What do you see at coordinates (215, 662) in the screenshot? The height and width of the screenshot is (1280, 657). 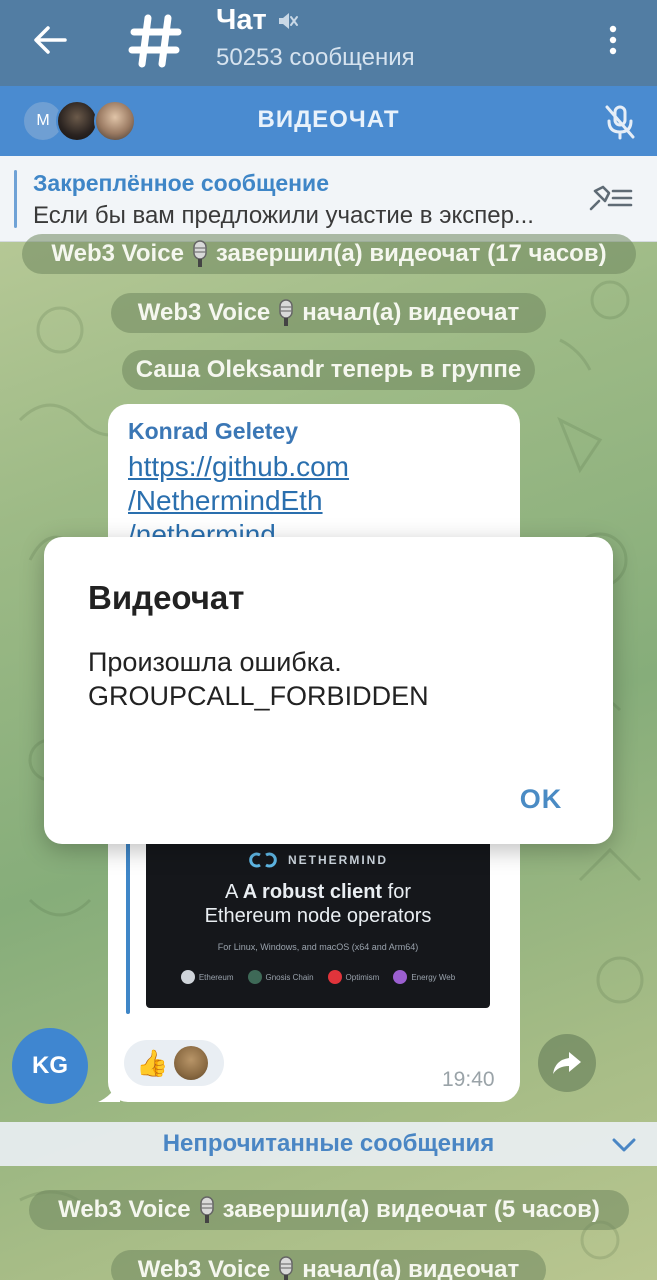 I see `dialog-message-line: Произошла ошибка.` at bounding box center [215, 662].